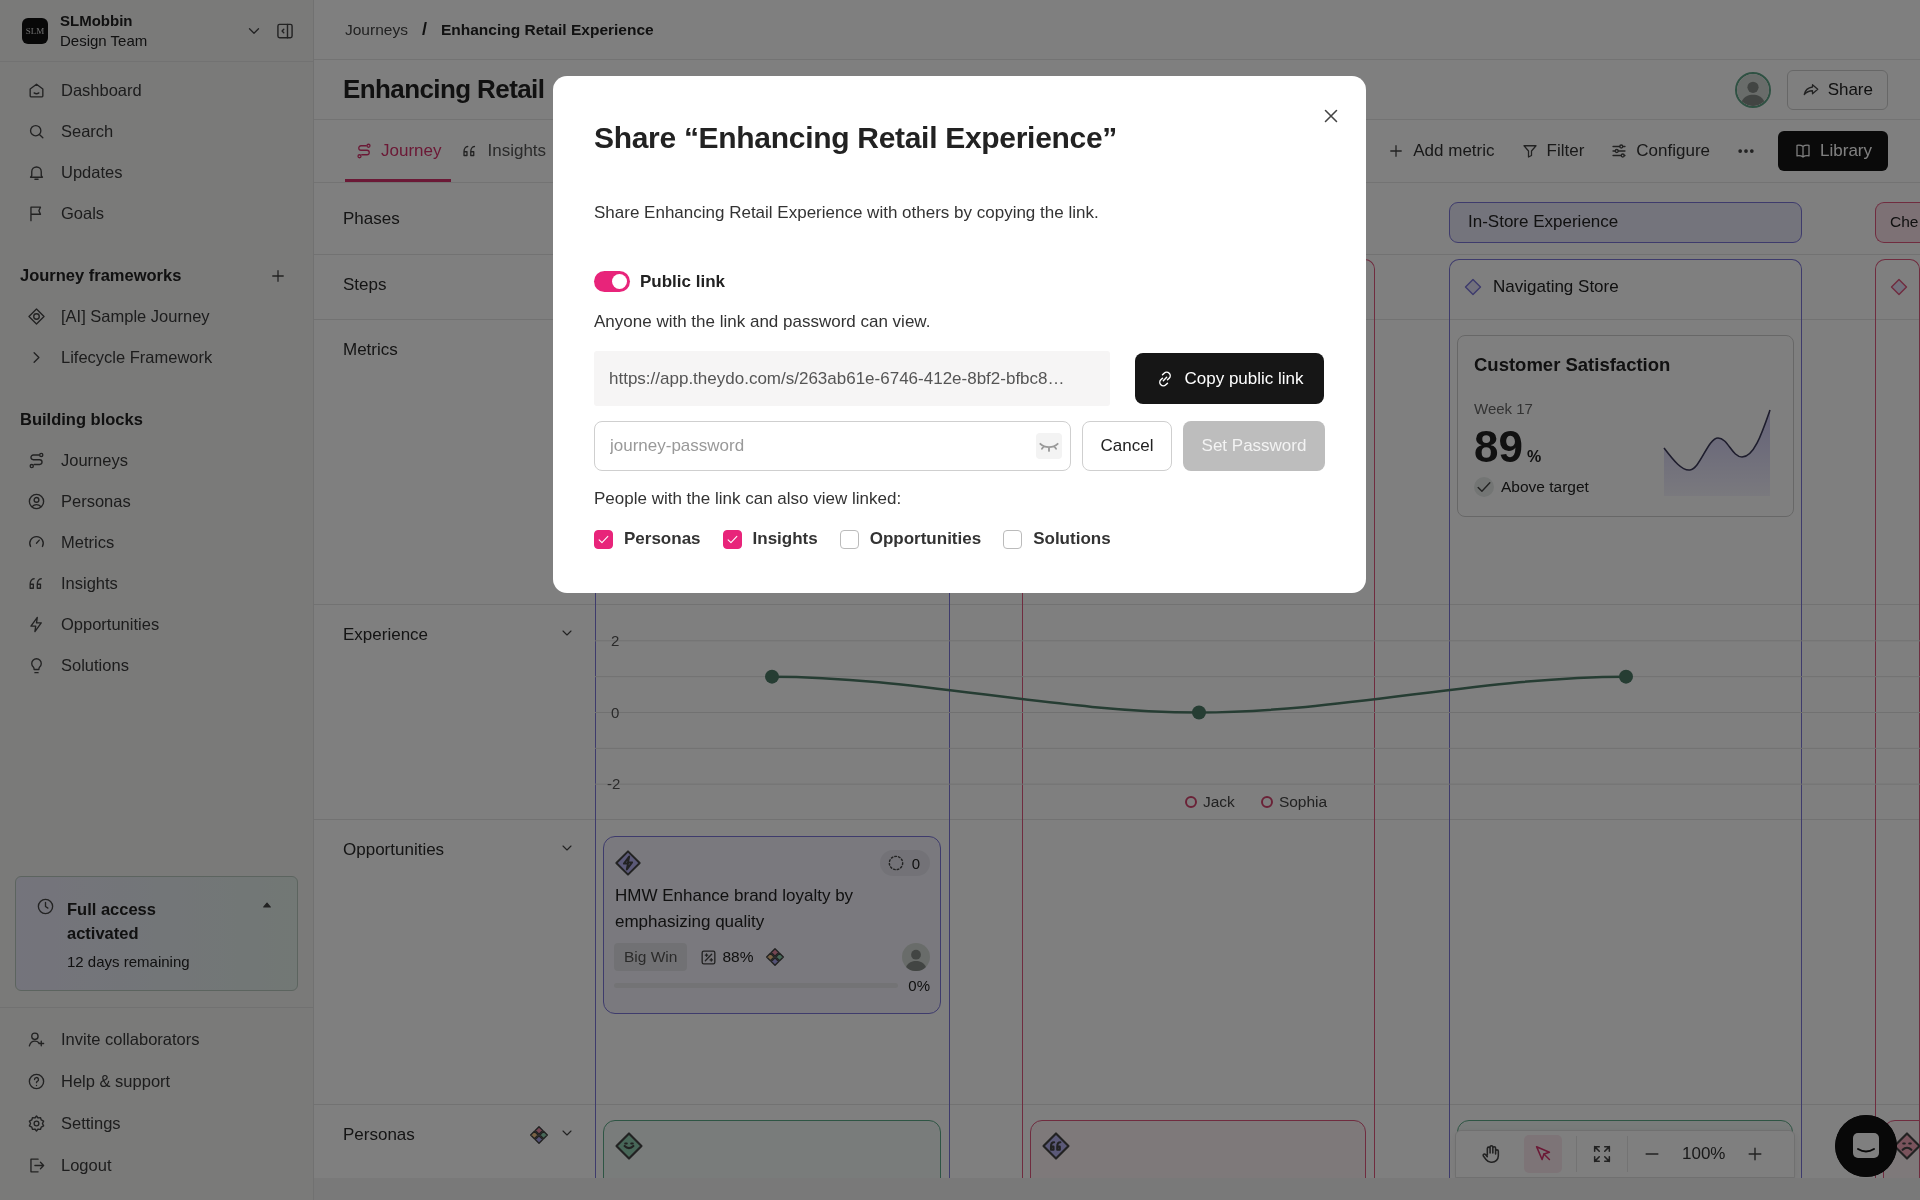 This screenshot has height=1200, width=1920. I want to click on breadcrumb-link: Journeys, so click(376, 29).